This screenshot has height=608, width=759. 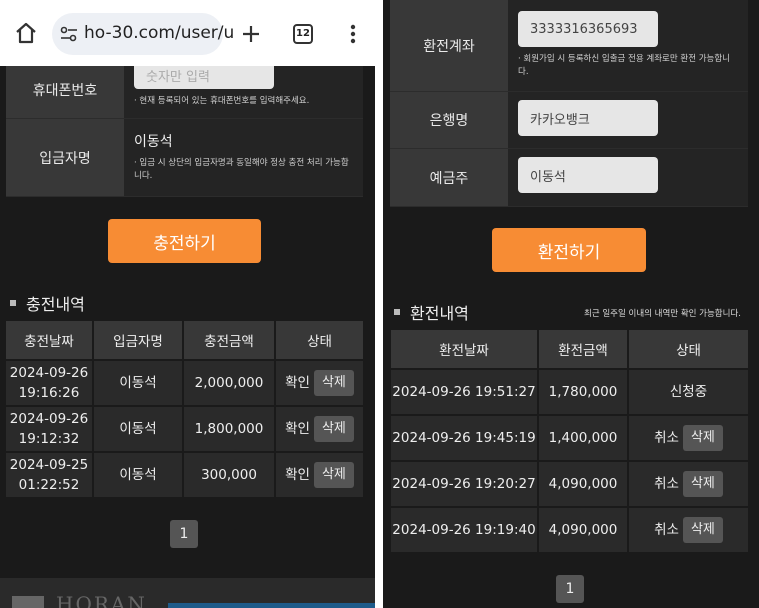 I want to click on home-icon, so click(x=26, y=33).